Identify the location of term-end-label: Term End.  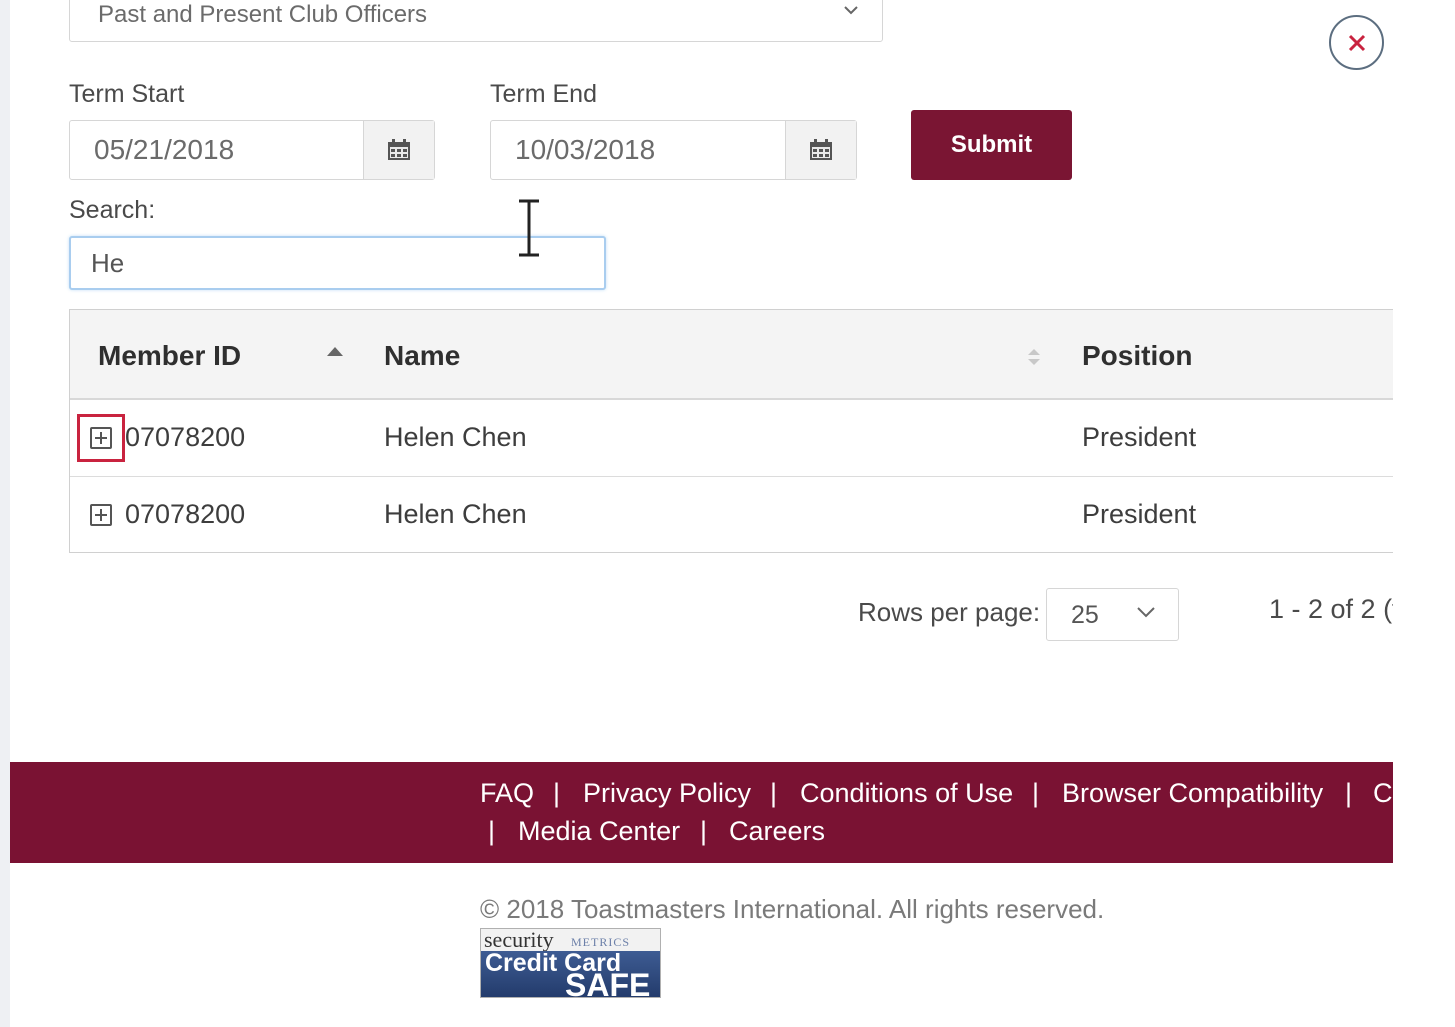
(543, 94).